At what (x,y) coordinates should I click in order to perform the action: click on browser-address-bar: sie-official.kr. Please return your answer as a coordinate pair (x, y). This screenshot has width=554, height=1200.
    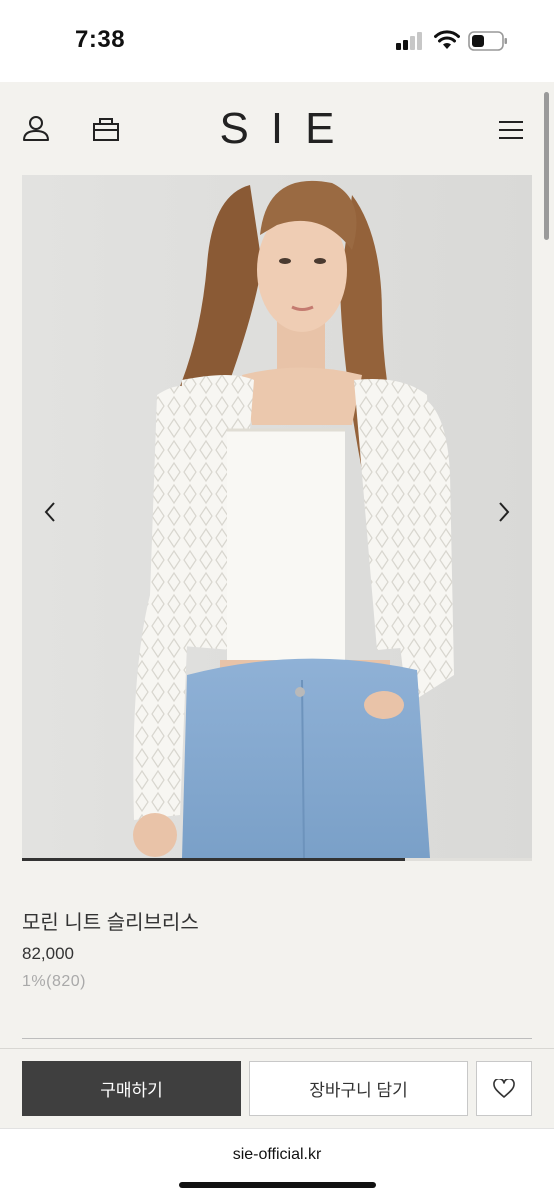
    Looking at the image, I should click on (277, 1164).